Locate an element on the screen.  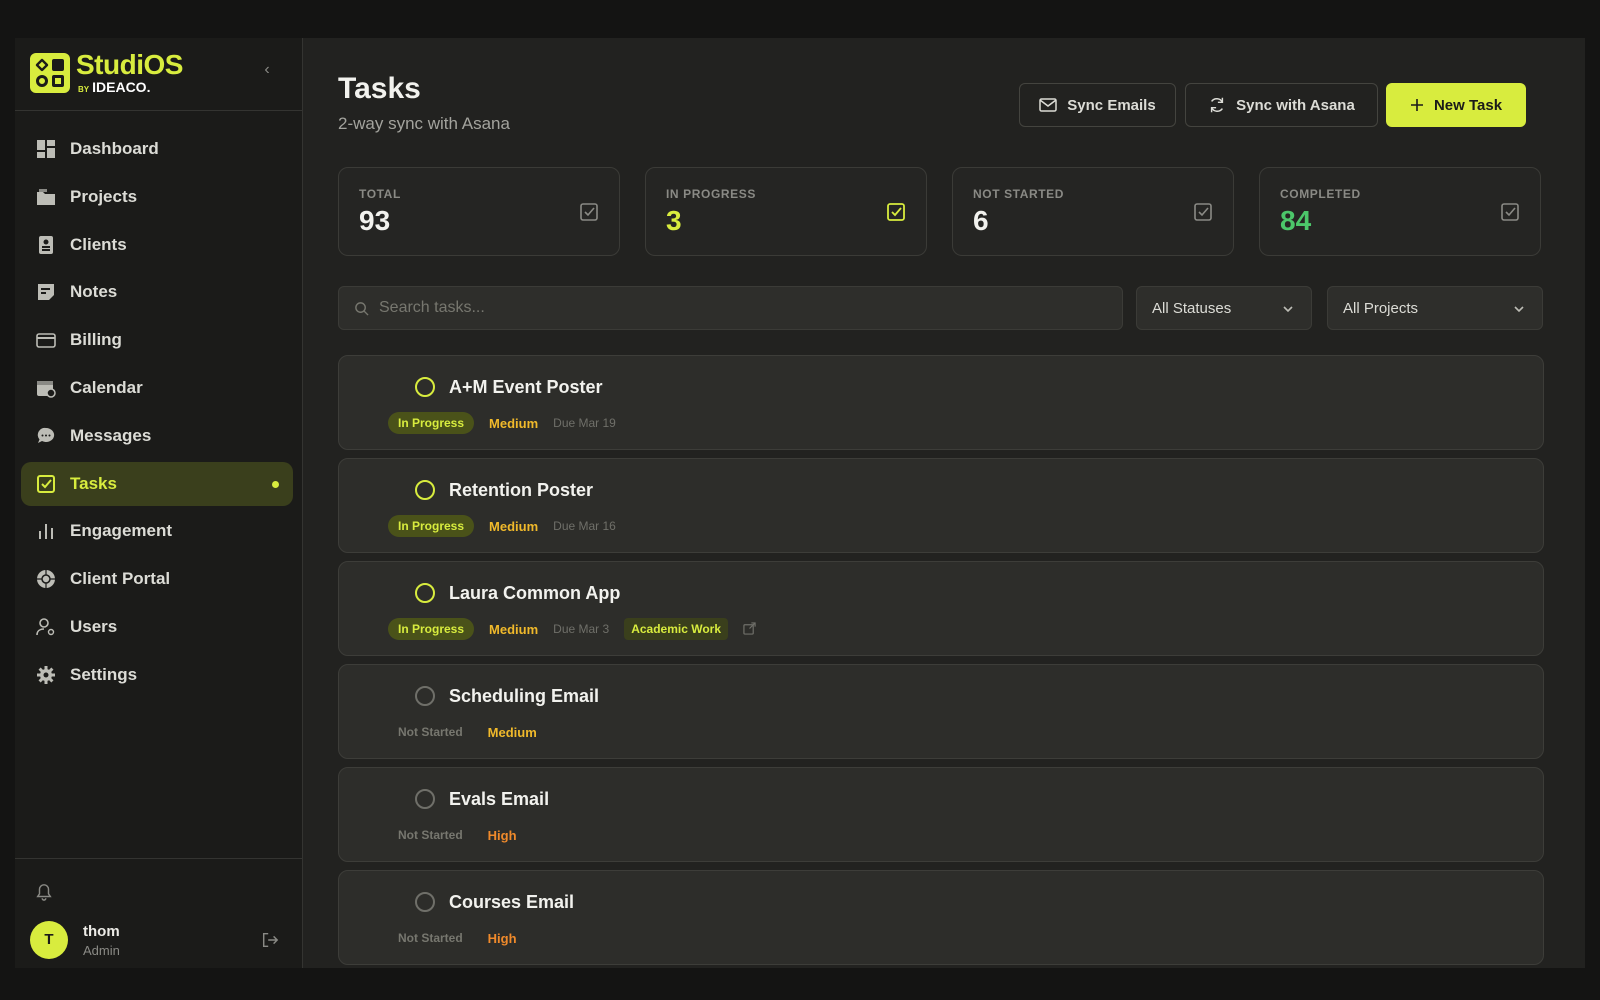
sidebar-item-messages: Messages is located at coordinates (157, 436).